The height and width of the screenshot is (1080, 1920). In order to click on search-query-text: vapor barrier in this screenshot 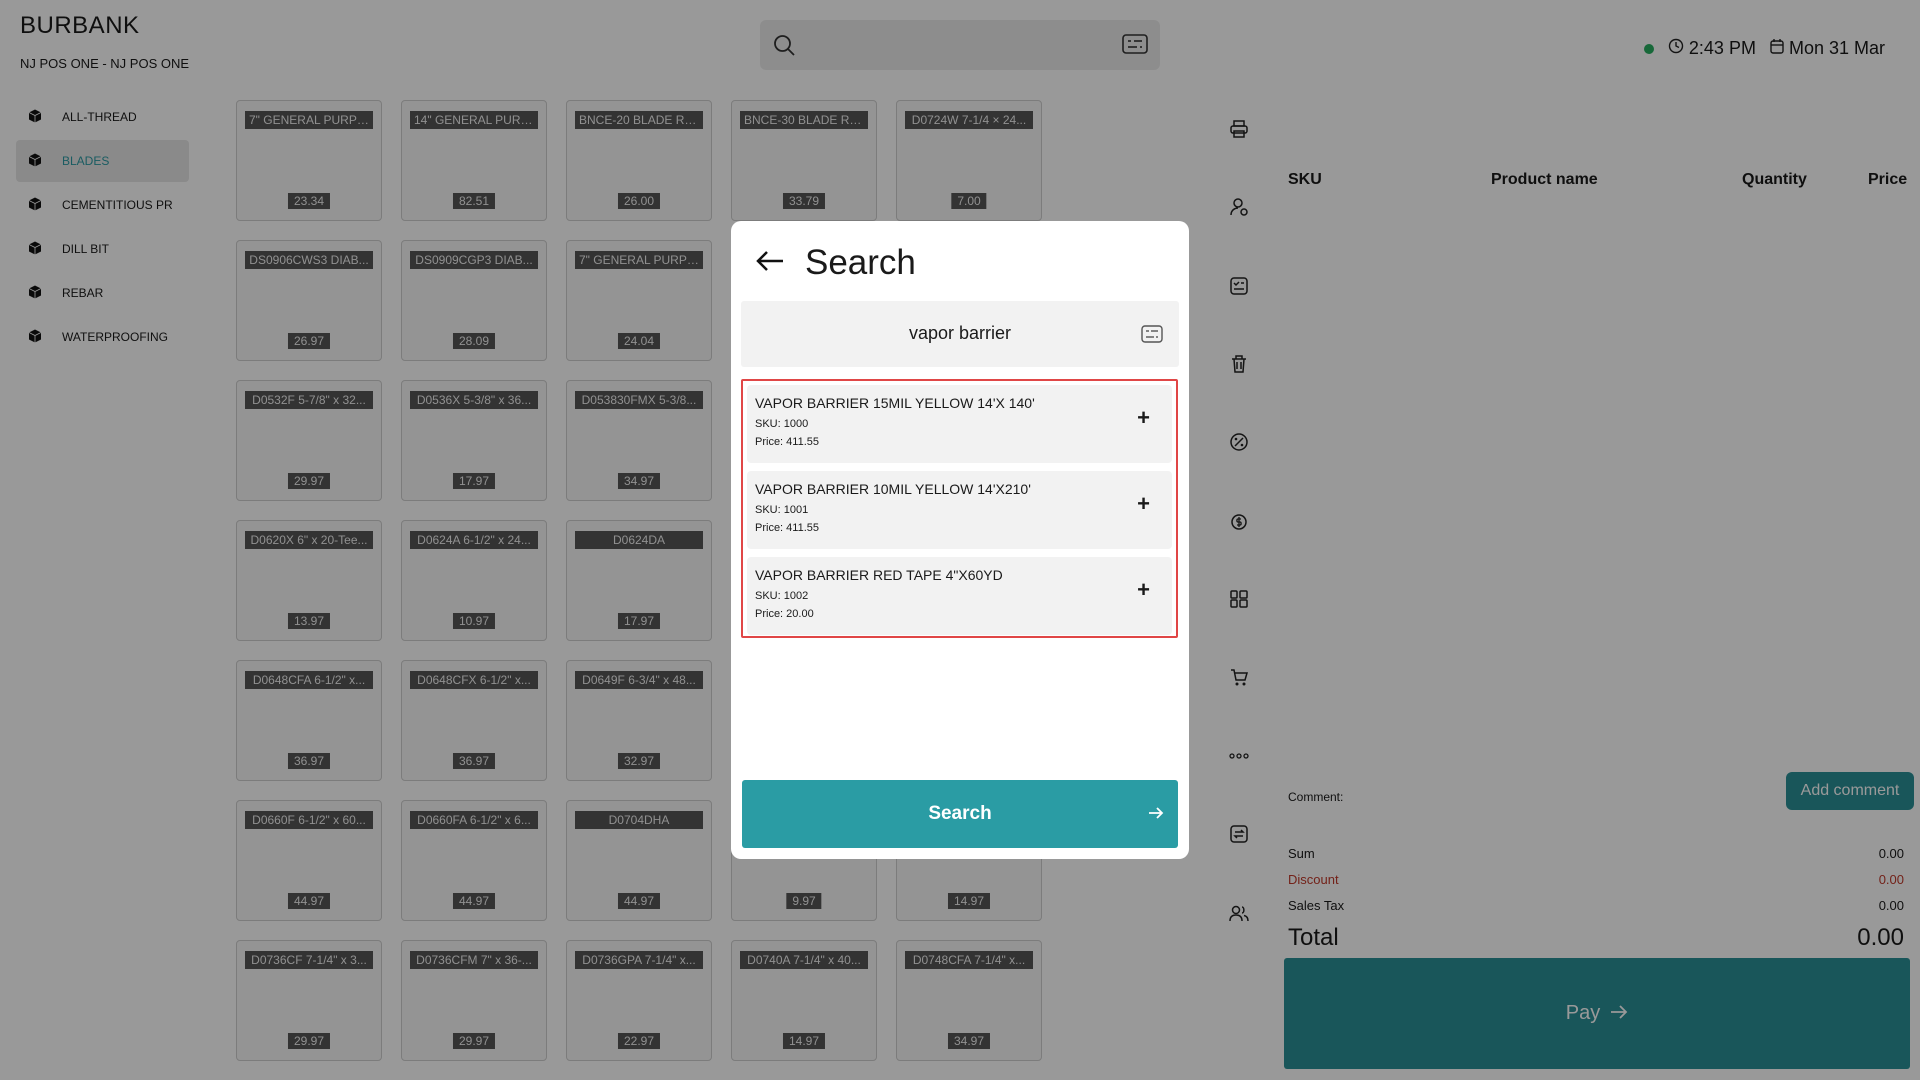, I will do `click(960, 333)`.